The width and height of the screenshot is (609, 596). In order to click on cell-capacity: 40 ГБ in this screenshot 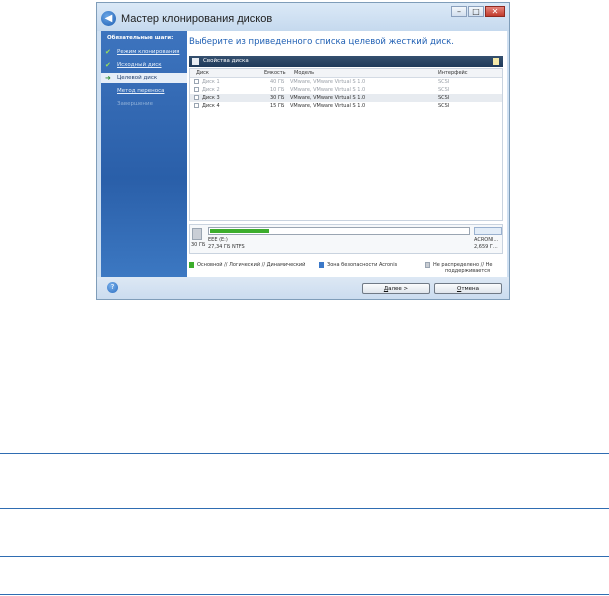, I will do `click(277, 82)`.